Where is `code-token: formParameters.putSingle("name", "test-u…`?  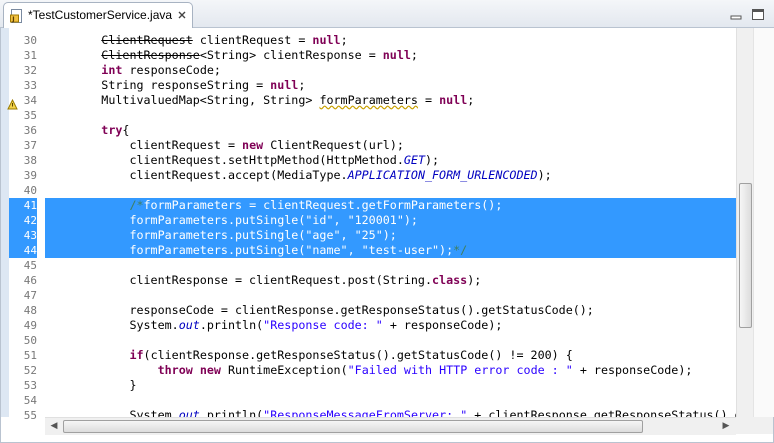 code-token: formParameters.putSingle("name", "test-u… is located at coordinates (249, 250).